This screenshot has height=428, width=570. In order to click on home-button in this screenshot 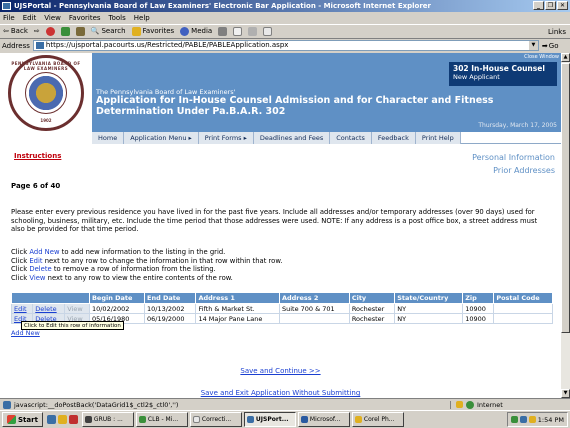, I will do `click(80, 31)`.